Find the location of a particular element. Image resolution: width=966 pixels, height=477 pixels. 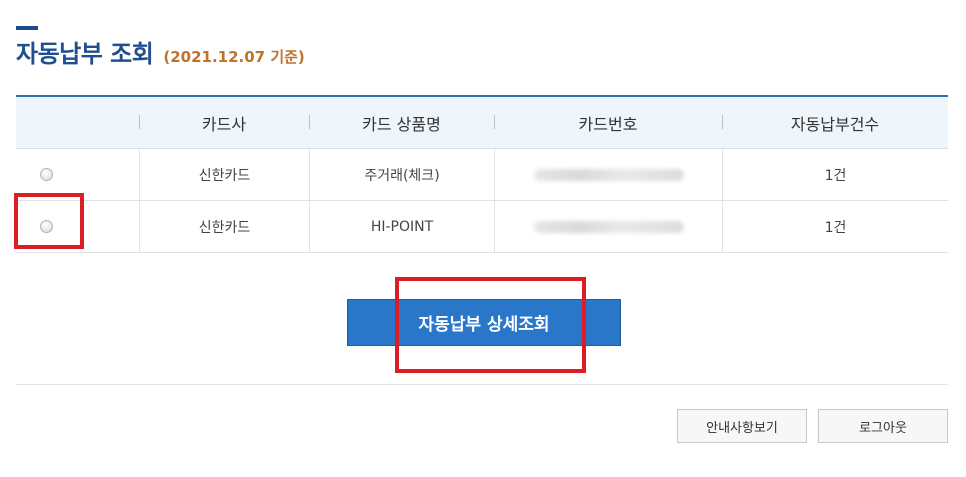

table-row: 신한카드 주거래(체크) 1건 is located at coordinates (482, 175).